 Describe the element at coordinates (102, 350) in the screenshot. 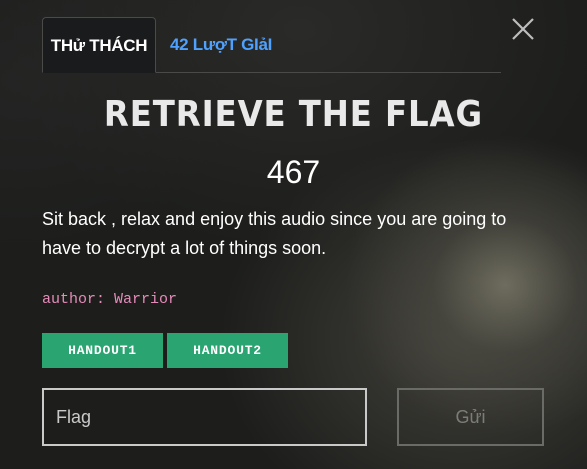

I see `handout1-download-button: HANDOUT1` at that location.